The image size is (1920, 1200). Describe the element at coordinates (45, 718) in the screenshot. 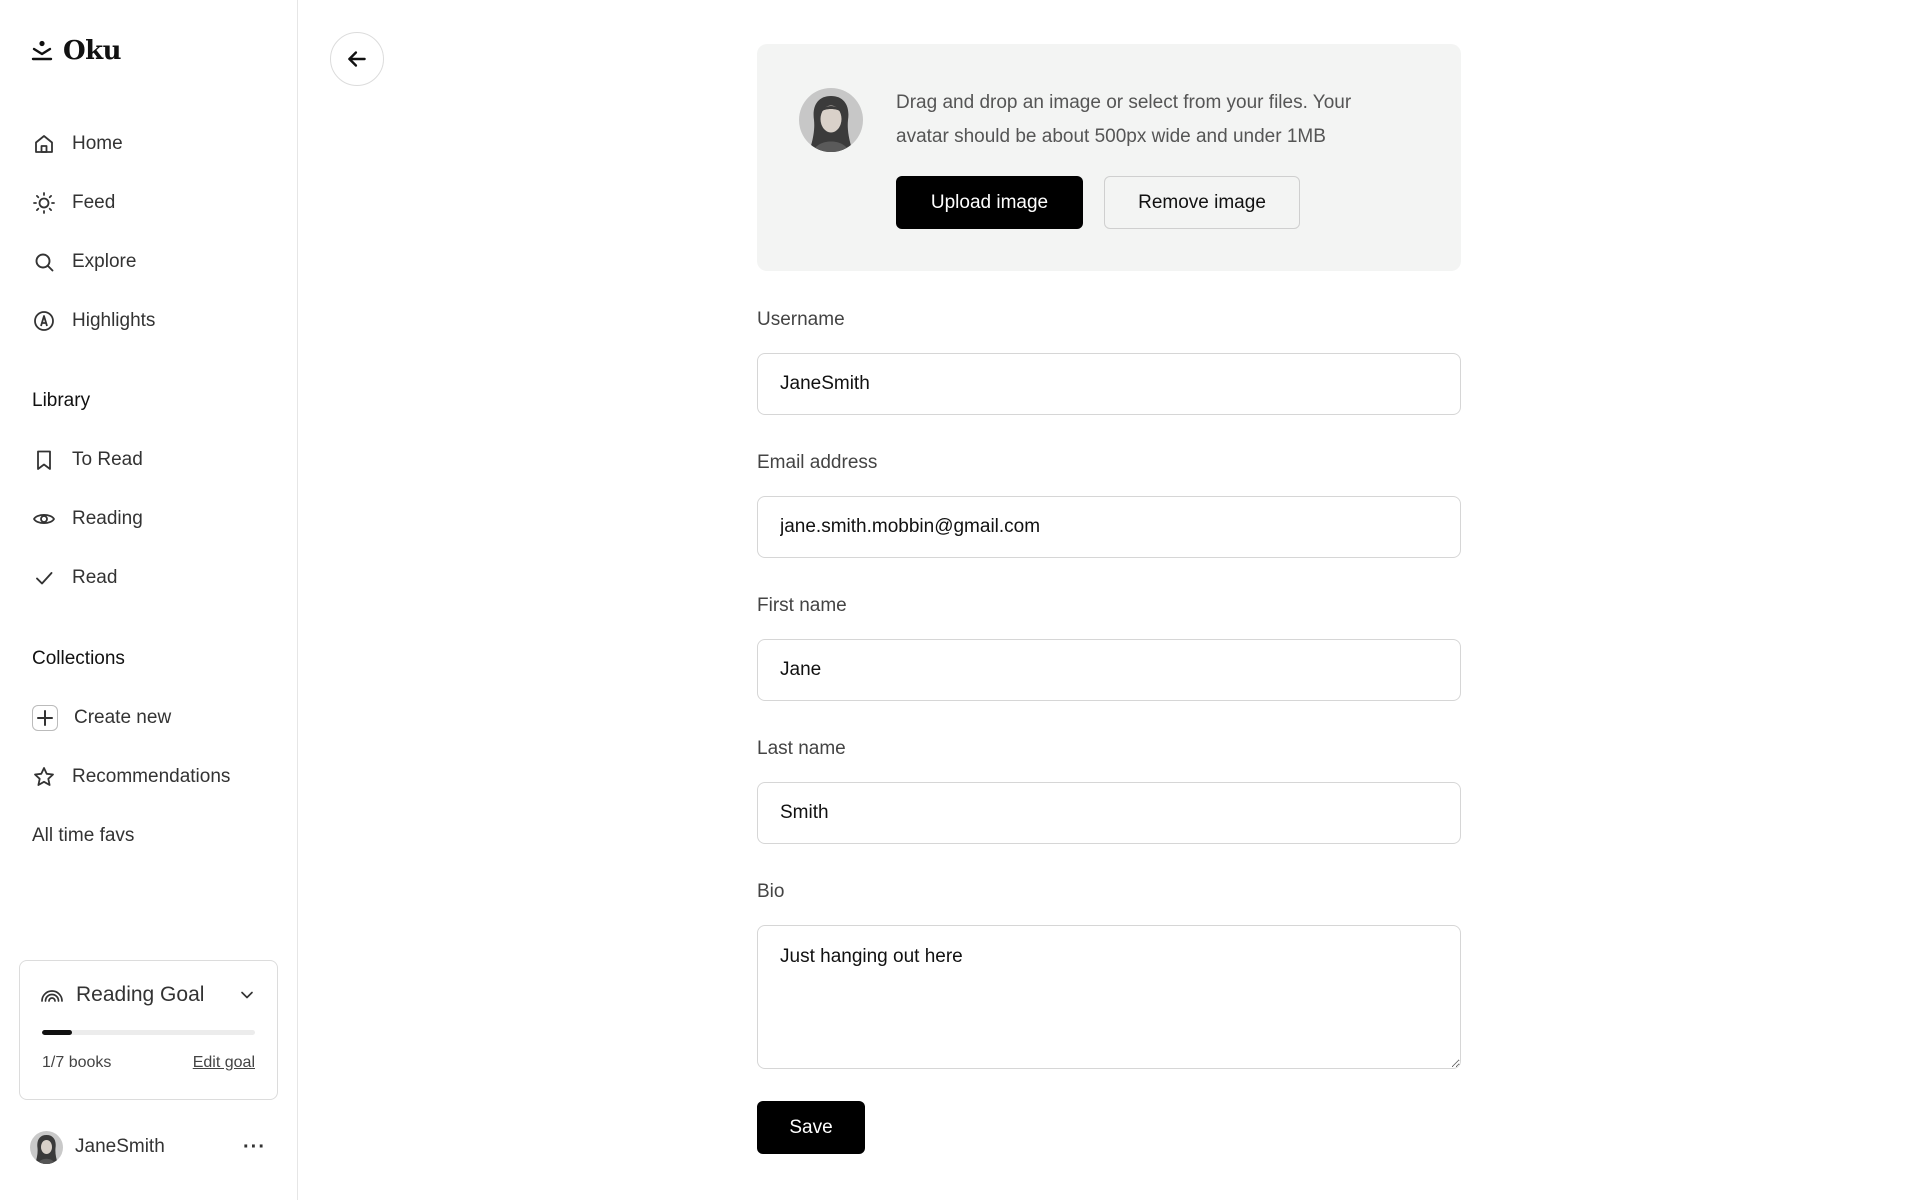

I see `plus-icon` at that location.